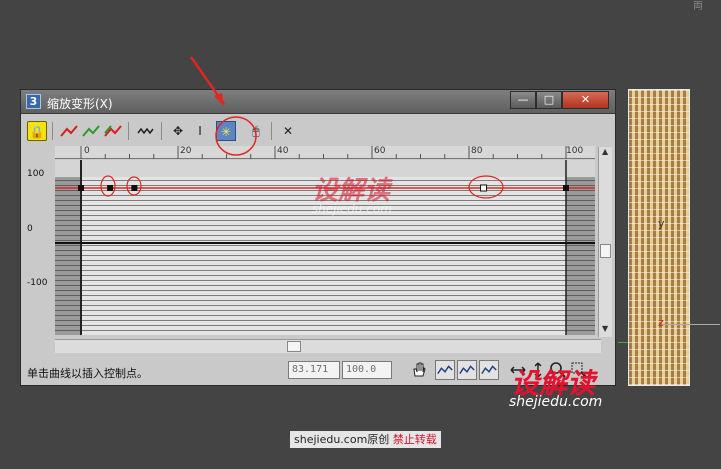 The height and width of the screenshot is (469, 721). Describe the element at coordinates (113, 131) in the screenshot. I see `curve-both-icon` at that location.